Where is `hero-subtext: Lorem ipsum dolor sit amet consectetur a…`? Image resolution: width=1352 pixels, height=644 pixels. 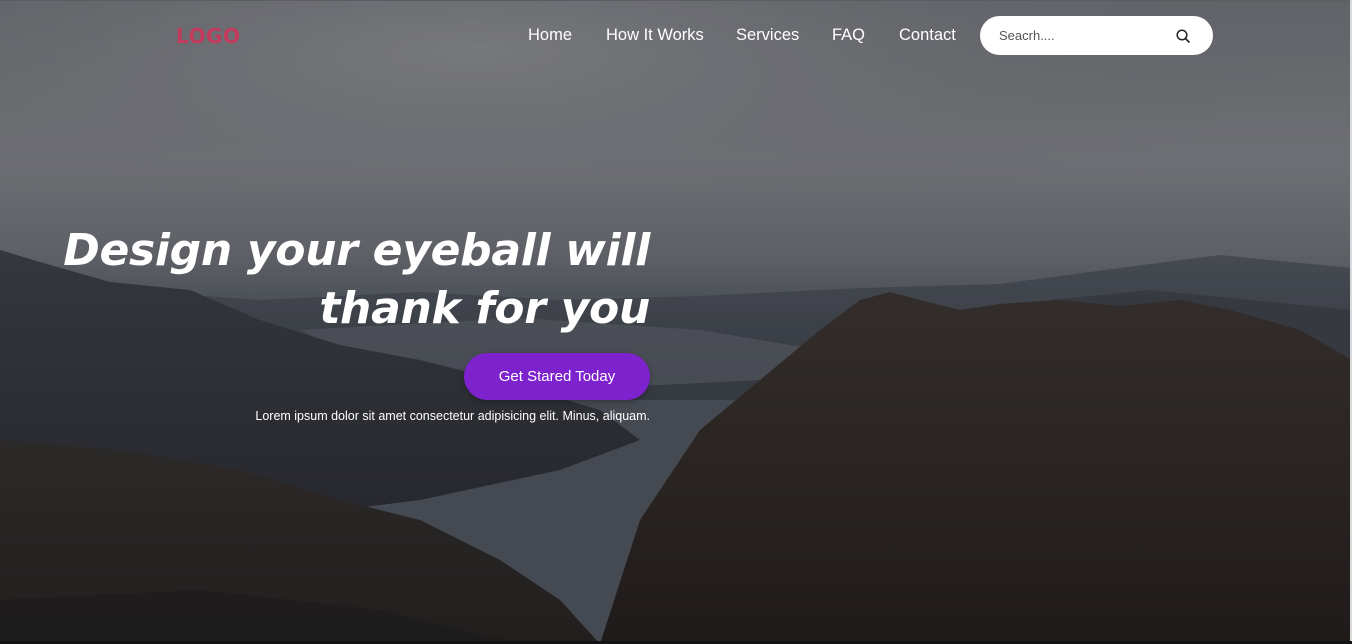 hero-subtext: Lorem ipsum dolor sit amet consectetur a… is located at coordinates (452, 416).